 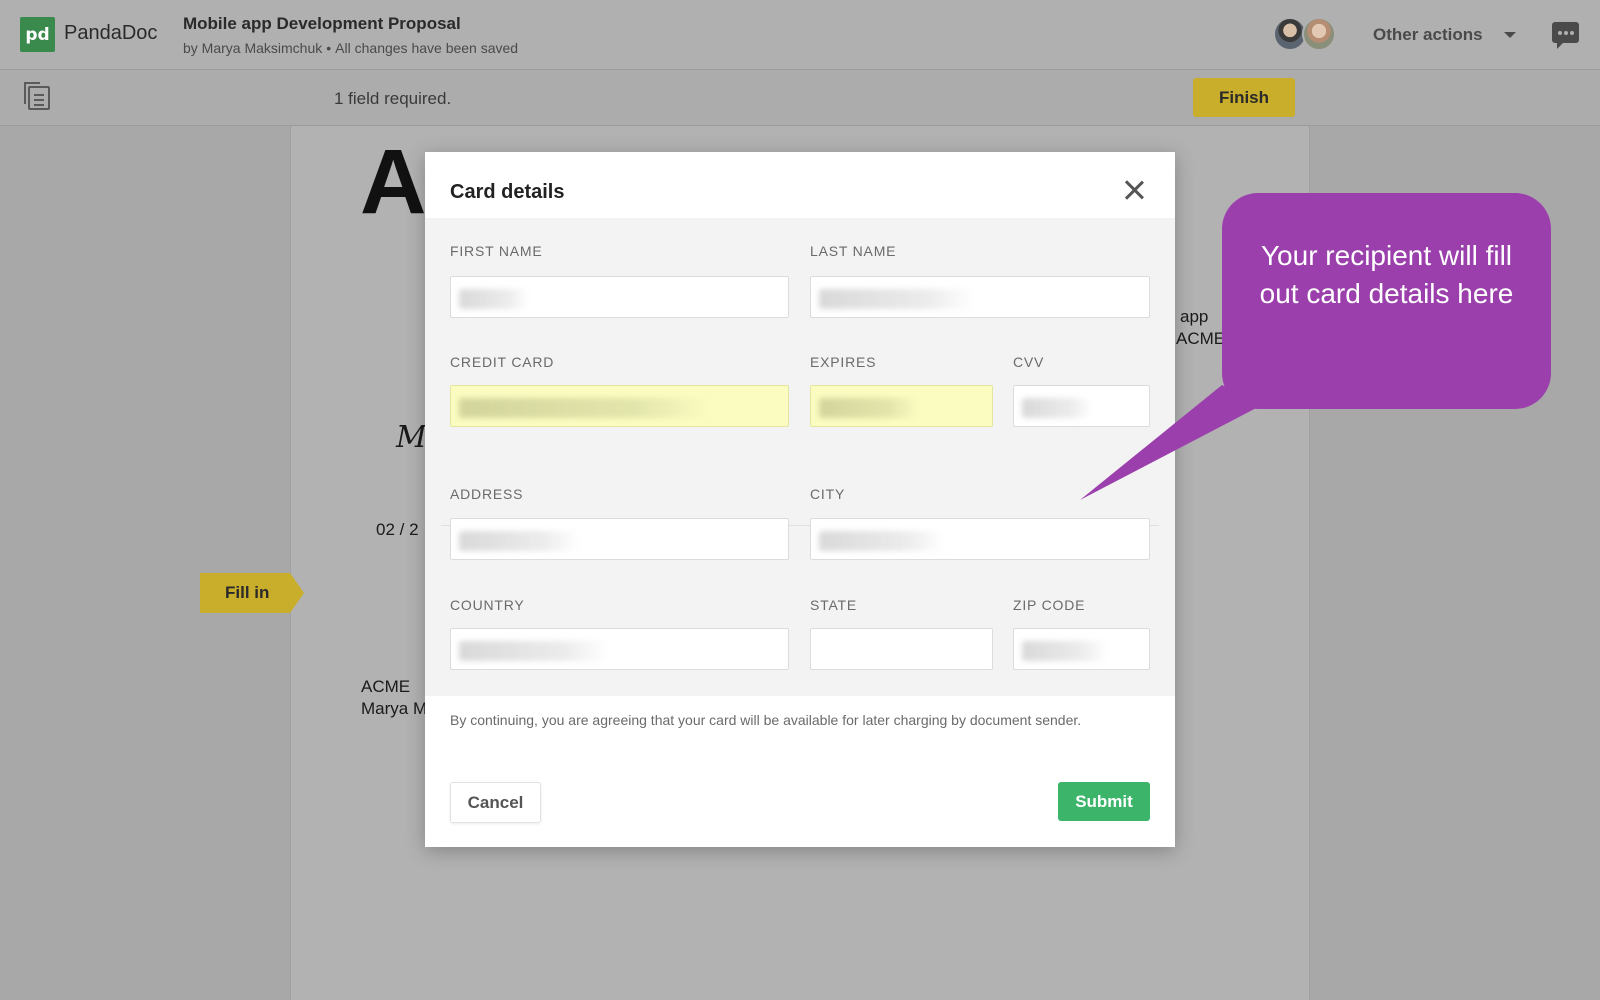 What do you see at coordinates (394, 708) in the screenshot?
I see `document-person: Marya M` at bounding box center [394, 708].